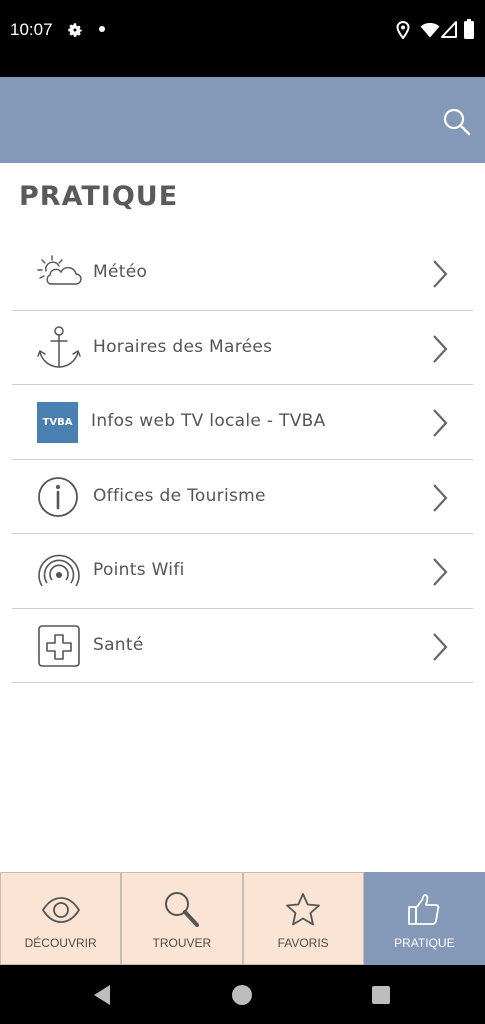 This screenshot has height=1024, width=485. I want to click on thumbs-up-icon, so click(424, 909).